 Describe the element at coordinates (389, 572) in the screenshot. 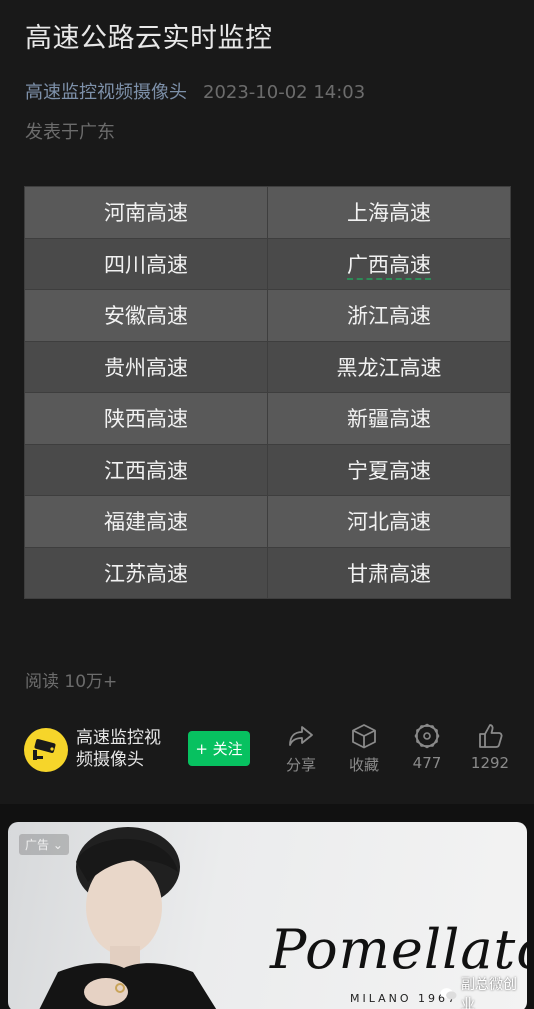

I see `table-cell: 甘肃高速` at that location.